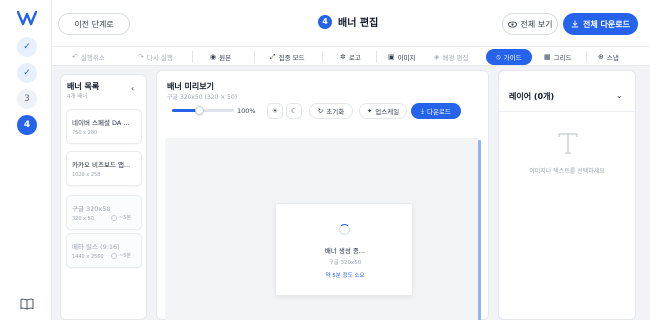  I want to click on eye-icon: ◉, so click(213, 57).